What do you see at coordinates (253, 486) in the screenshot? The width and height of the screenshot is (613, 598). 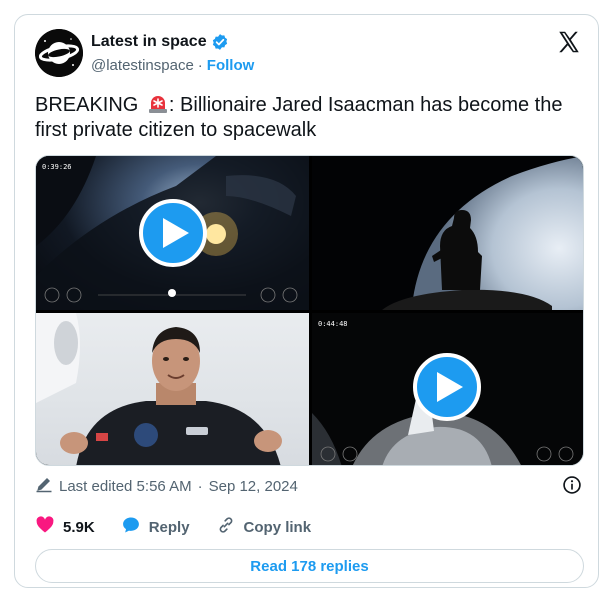 I see `tweet-date: Sep 12, 2024` at bounding box center [253, 486].